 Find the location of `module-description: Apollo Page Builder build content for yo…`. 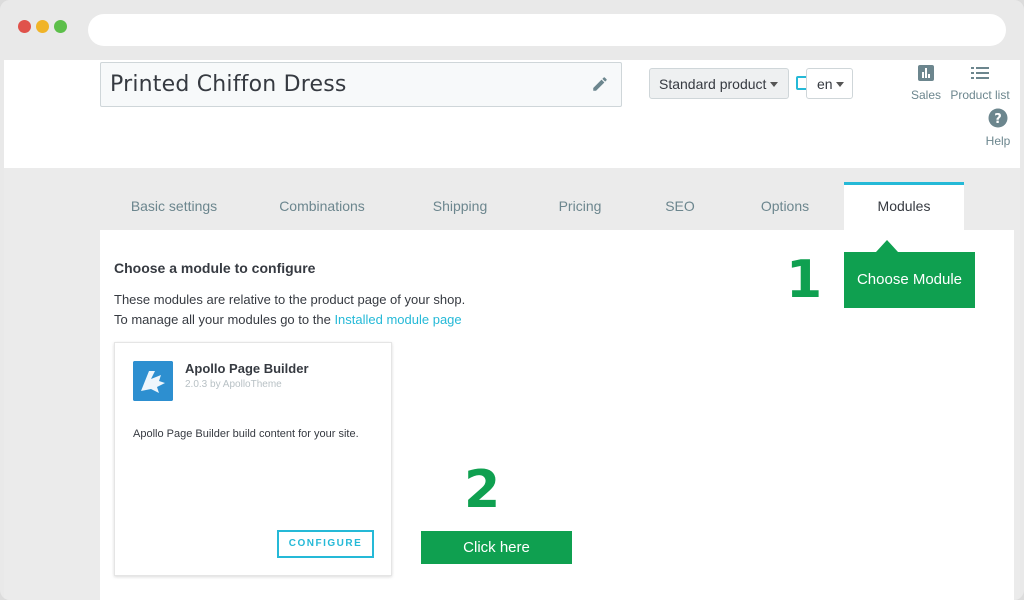

module-description: Apollo Page Builder build content for yo… is located at coordinates (246, 434).